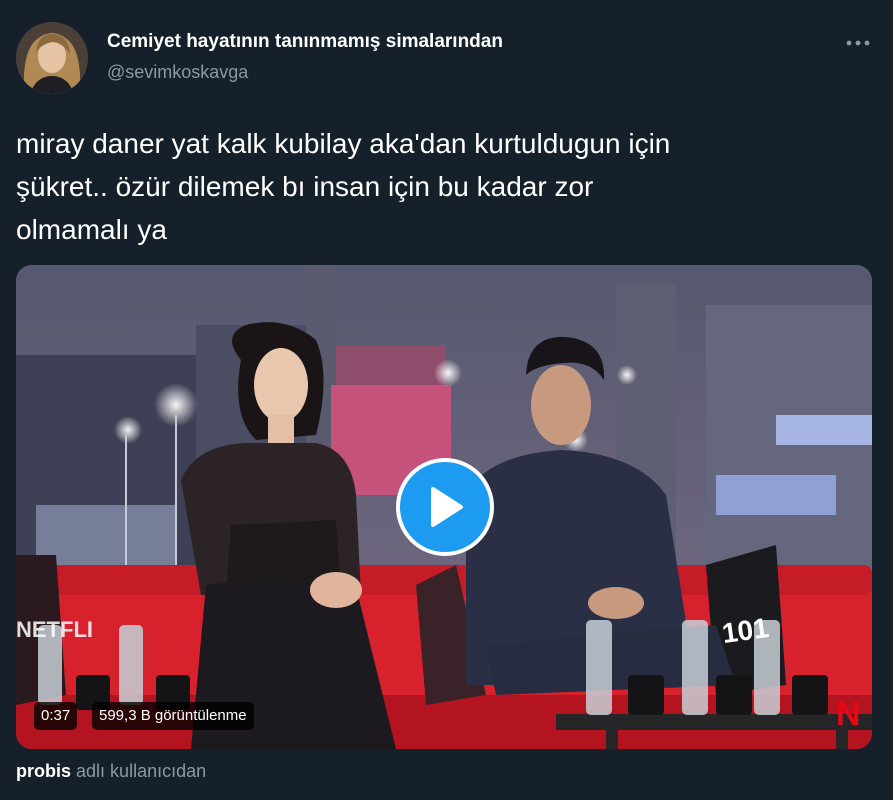 The height and width of the screenshot is (800, 893). I want to click on netflix-watermark: N, so click(848, 714).